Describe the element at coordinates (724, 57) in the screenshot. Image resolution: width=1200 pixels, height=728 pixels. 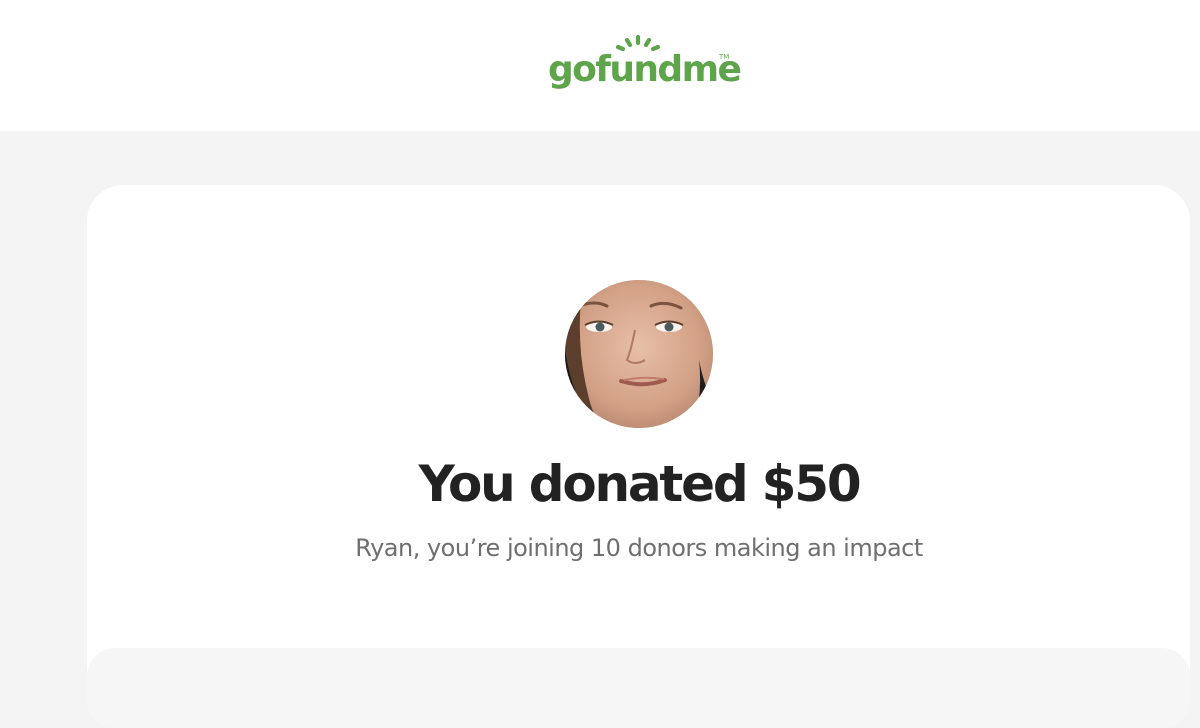
I see `logo-trademark: TM` at that location.